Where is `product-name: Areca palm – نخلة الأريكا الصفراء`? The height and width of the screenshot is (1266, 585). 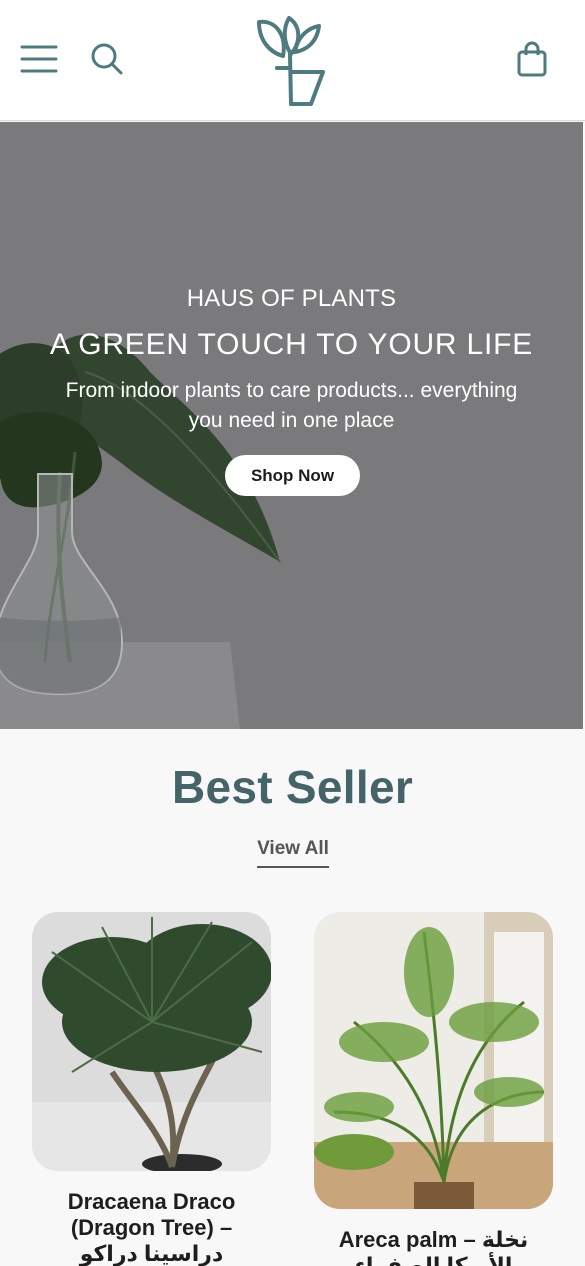
product-name: Areca palm – نخلة الأريكا الصفراء is located at coordinates (433, 1246).